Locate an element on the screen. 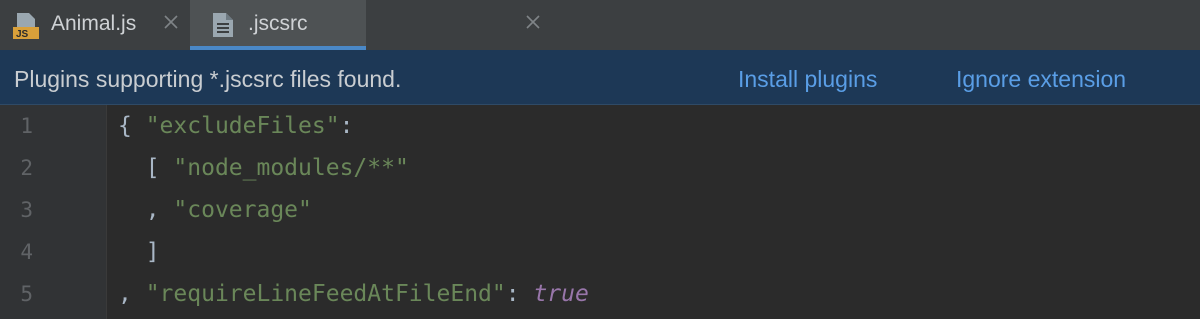 This screenshot has width=1200, height=319. code-punctuation: { is located at coordinates (132, 126).